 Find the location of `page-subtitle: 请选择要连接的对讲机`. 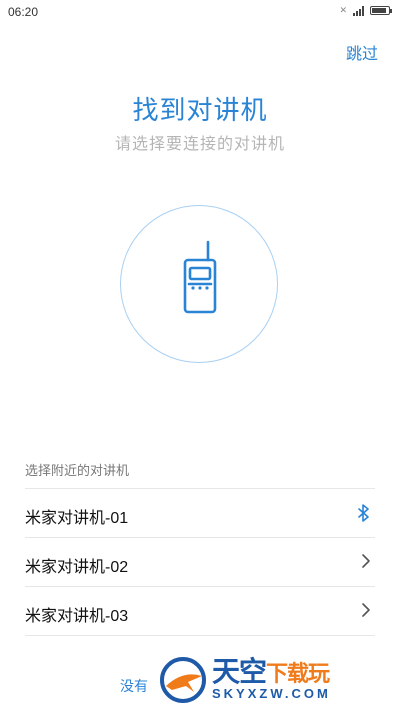

page-subtitle: 请选择要连接的对讲机 is located at coordinates (199, 144).